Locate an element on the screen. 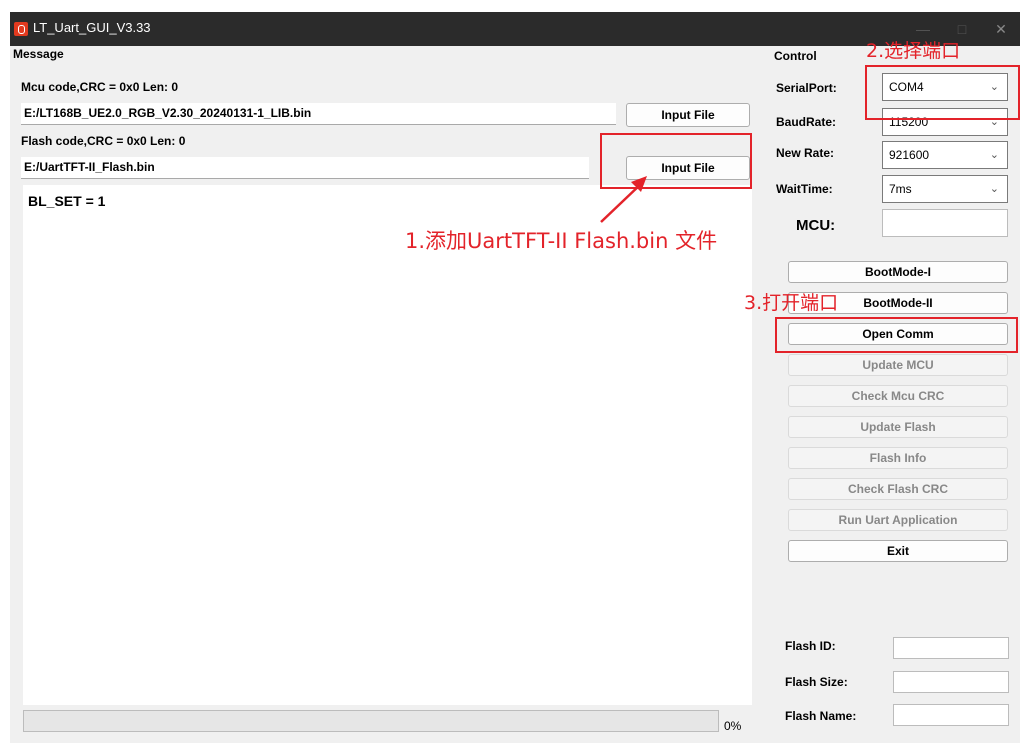 The image size is (1020, 743). wait-time-label: WaitTime: is located at coordinates (804, 189).